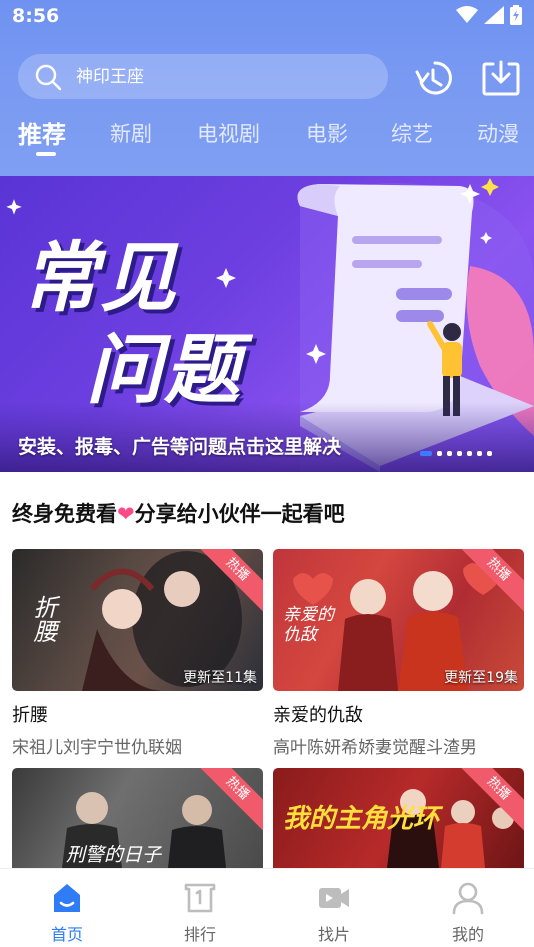 The image size is (534, 947). I want to click on video-poster: 折腰 热播 更新至11集, so click(137, 620).